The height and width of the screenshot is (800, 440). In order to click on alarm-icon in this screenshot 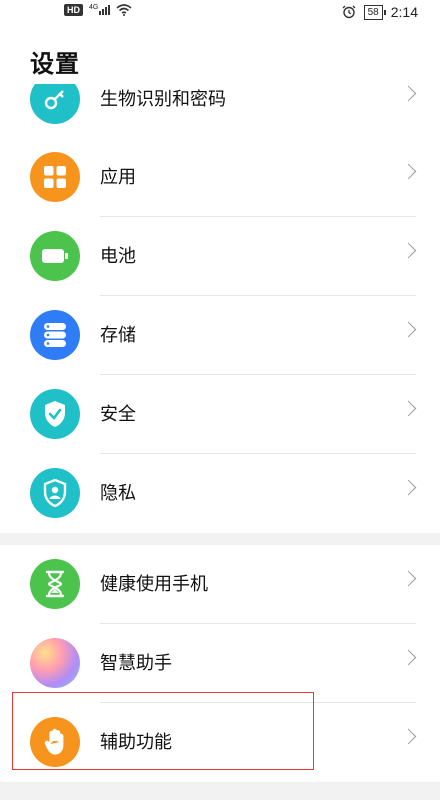, I will do `click(349, 12)`.